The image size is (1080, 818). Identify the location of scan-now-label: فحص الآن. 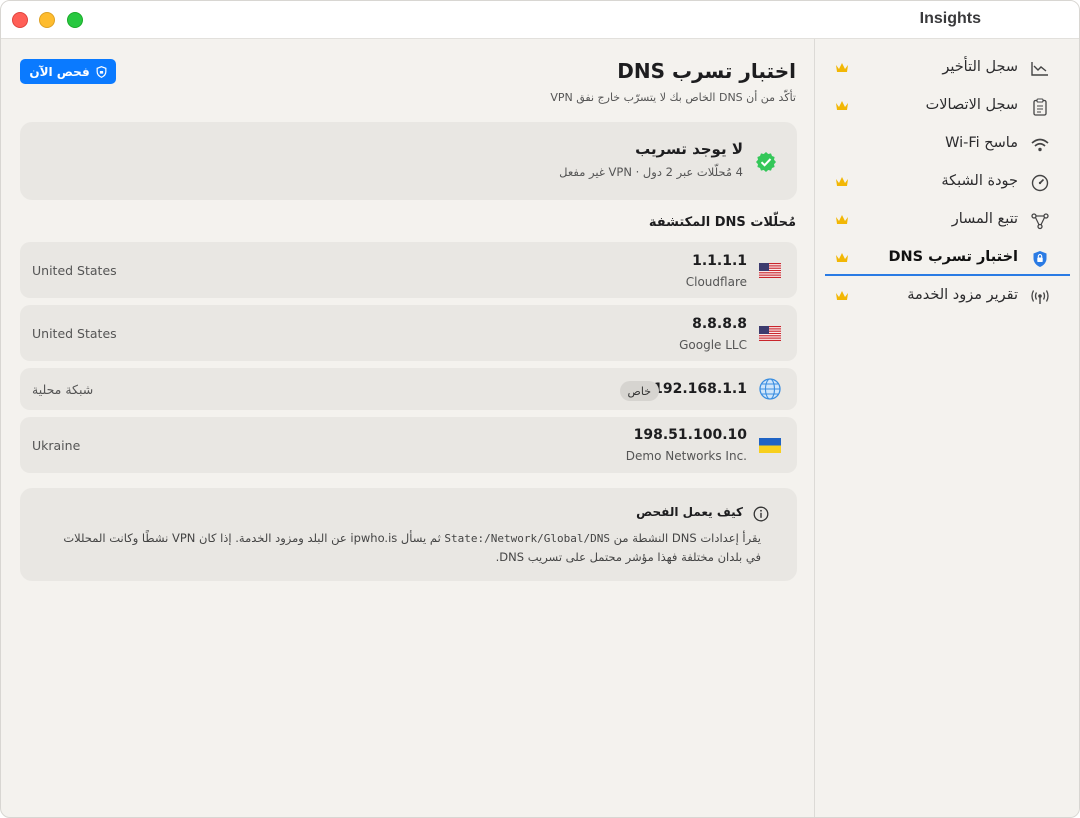
(59, 71).